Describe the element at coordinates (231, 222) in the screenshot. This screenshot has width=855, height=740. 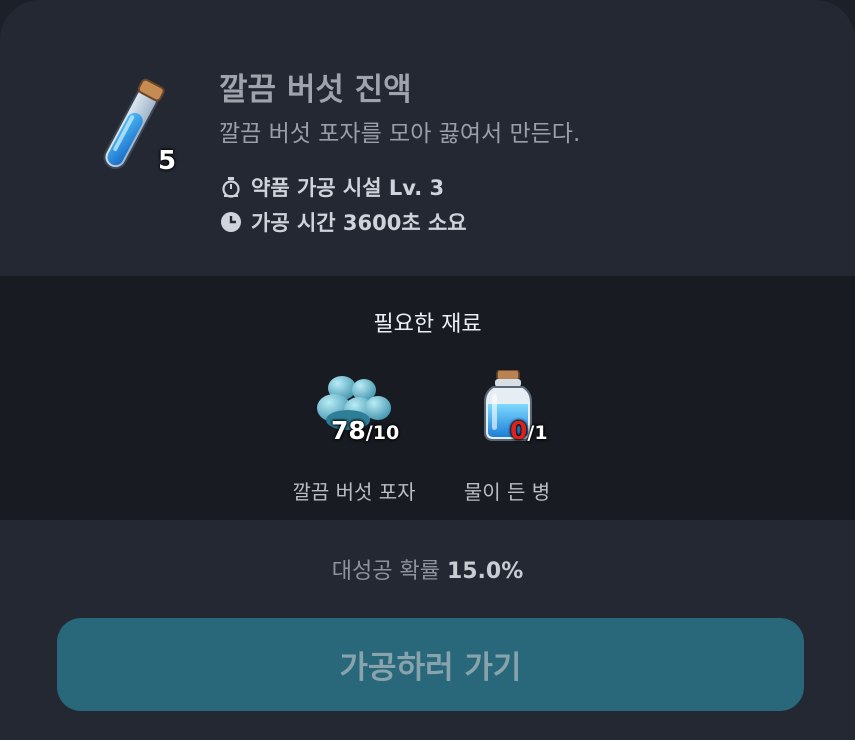
I see `clock-icon` at that location.